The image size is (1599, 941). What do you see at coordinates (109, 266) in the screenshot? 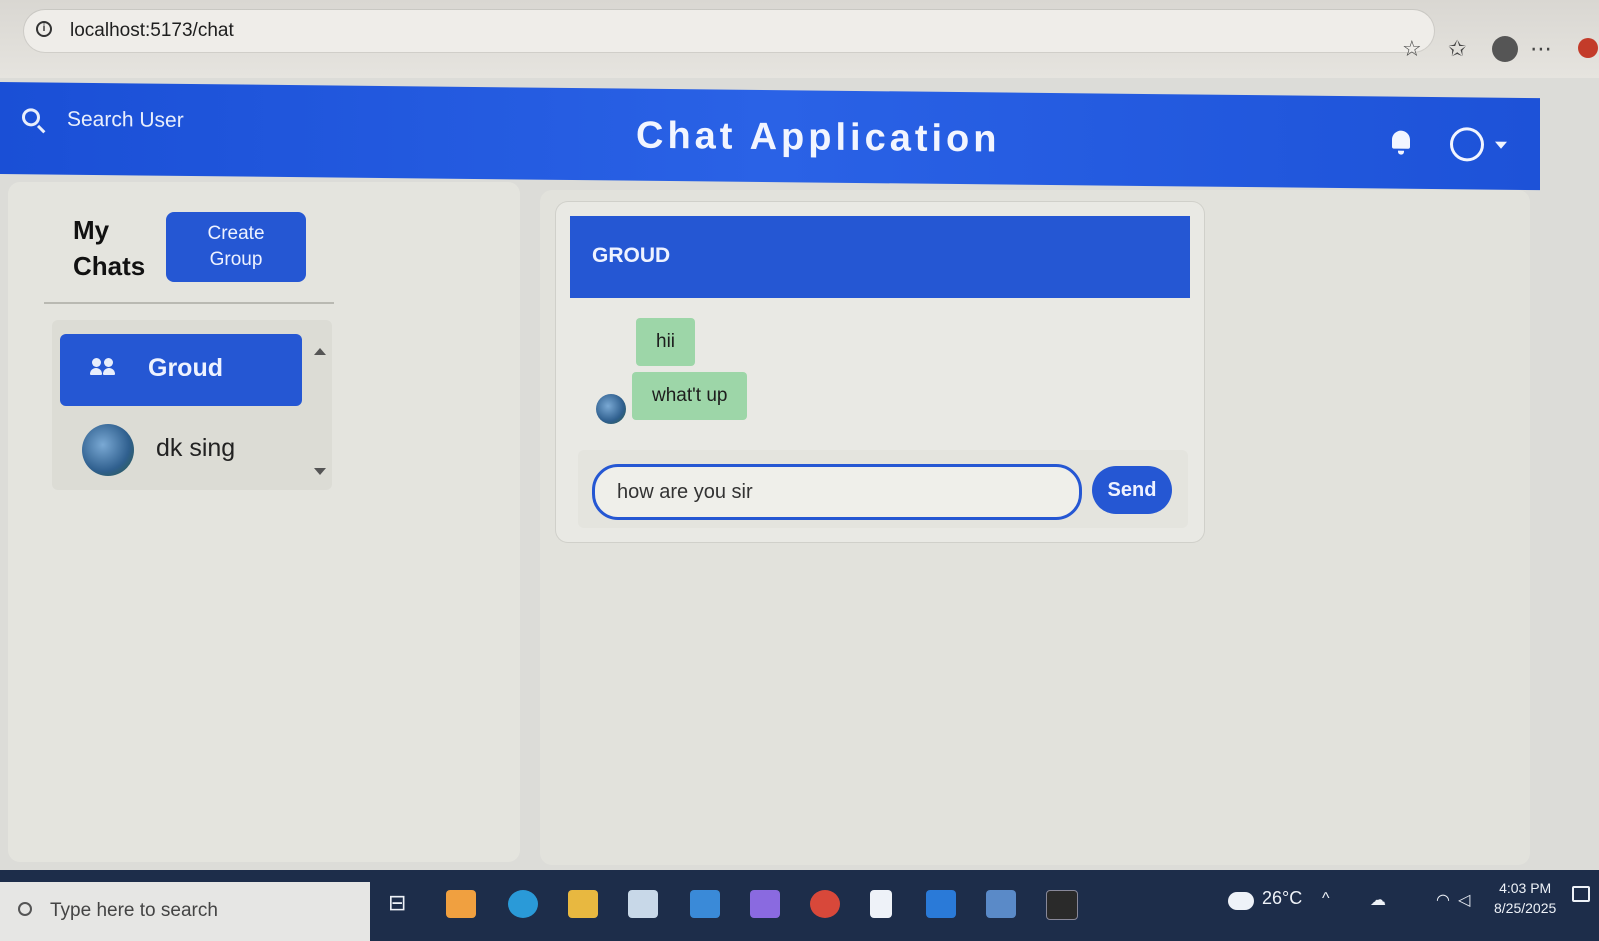
I see `heading-line: Chats` at bounding box center [109, 266].